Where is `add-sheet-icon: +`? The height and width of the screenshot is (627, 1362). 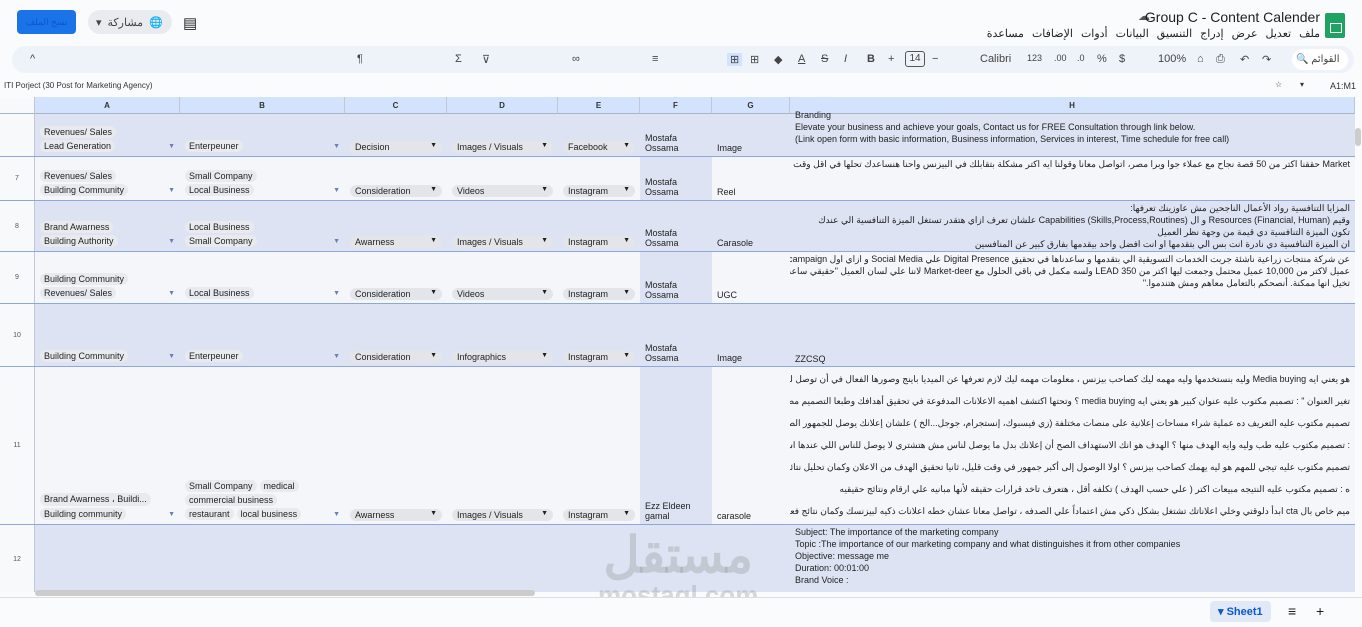 add-sheet-icon: + is located at coordinates (1320, 611).